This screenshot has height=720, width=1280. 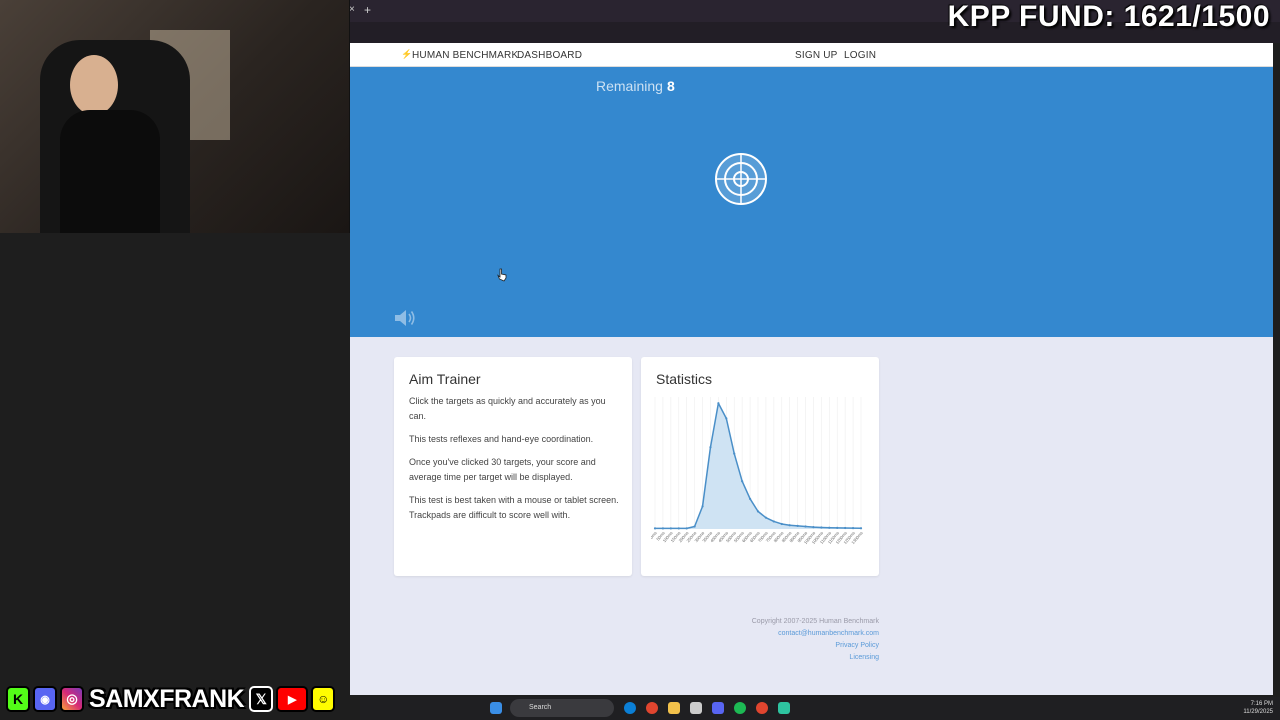 I want to click on nav-signup-link: SIGN UP, so click(x=816, y=55).